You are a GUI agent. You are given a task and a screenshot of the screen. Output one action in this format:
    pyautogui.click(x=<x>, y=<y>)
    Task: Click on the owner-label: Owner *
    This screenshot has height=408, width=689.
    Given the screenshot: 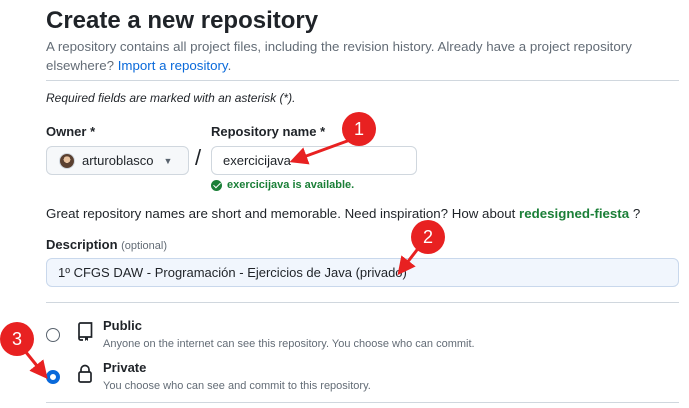 What is the action you would take?
    pyautogui.click(x=71, y=131)
    